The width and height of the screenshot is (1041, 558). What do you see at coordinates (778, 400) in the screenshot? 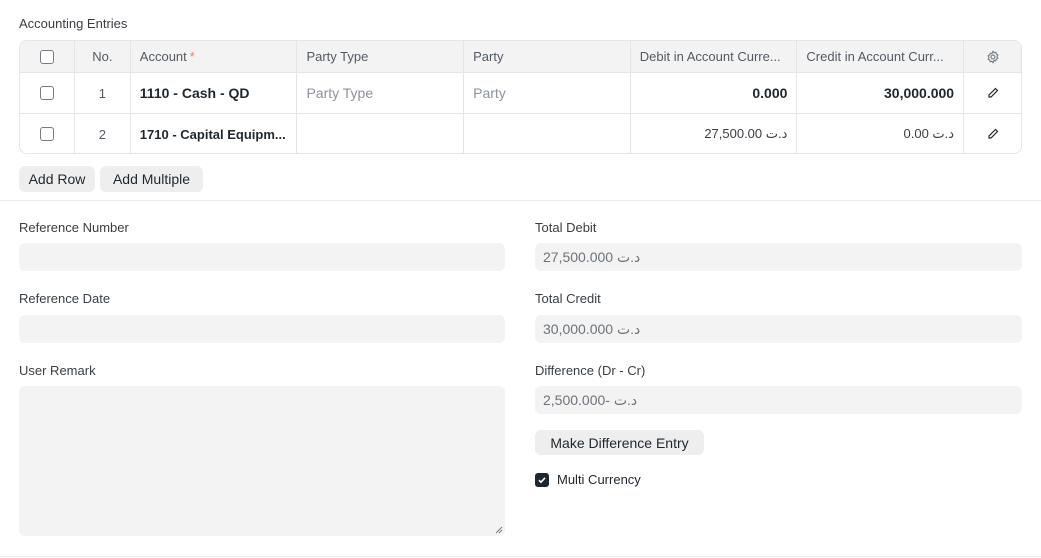
I see `difference-field: د.ت -2,500.000` at bounding box center [778, 400].